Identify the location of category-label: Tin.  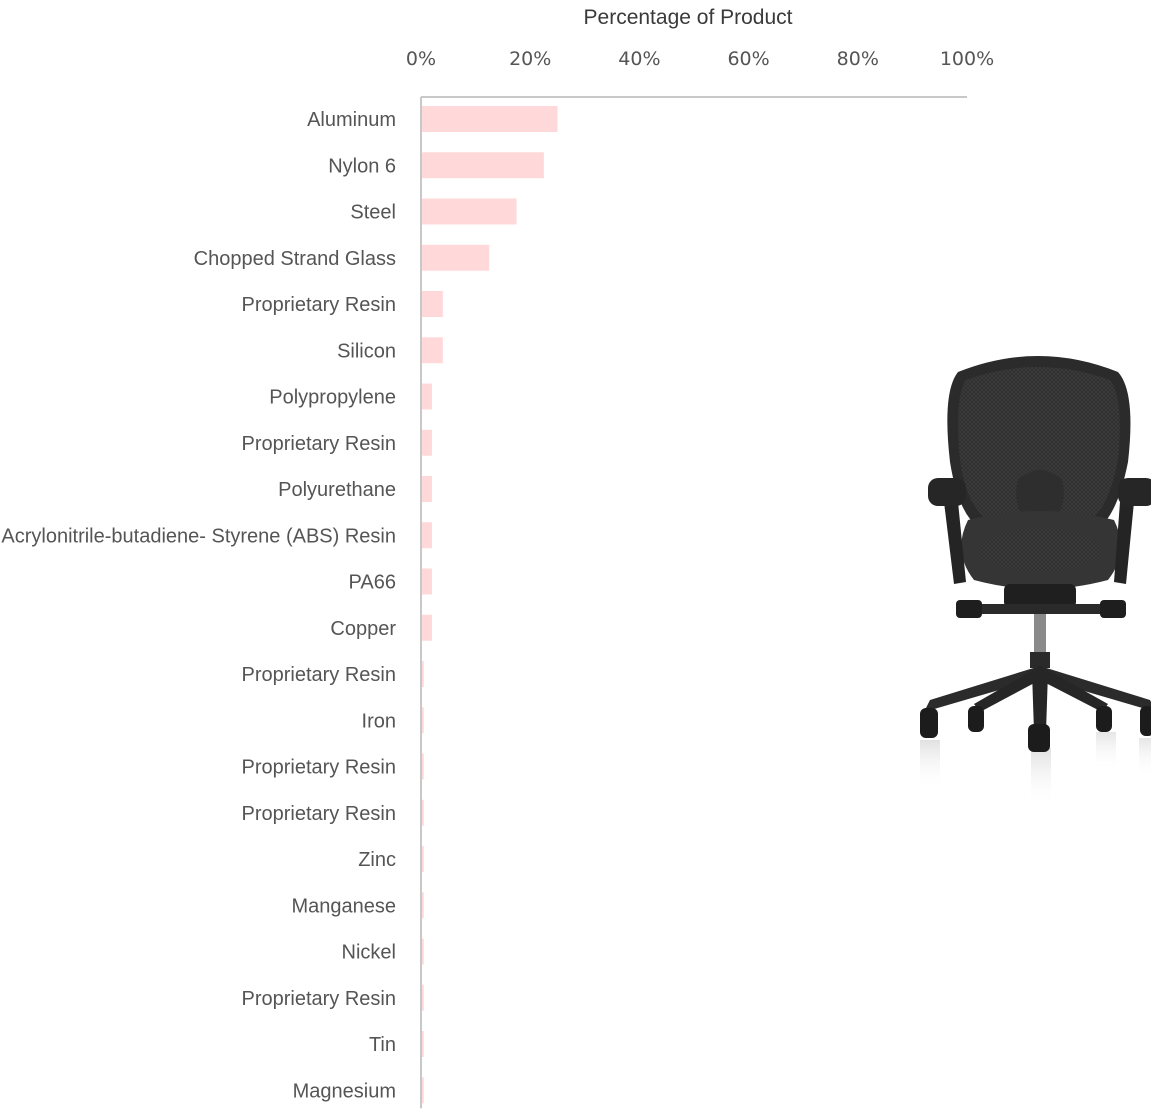
(382, 1045).